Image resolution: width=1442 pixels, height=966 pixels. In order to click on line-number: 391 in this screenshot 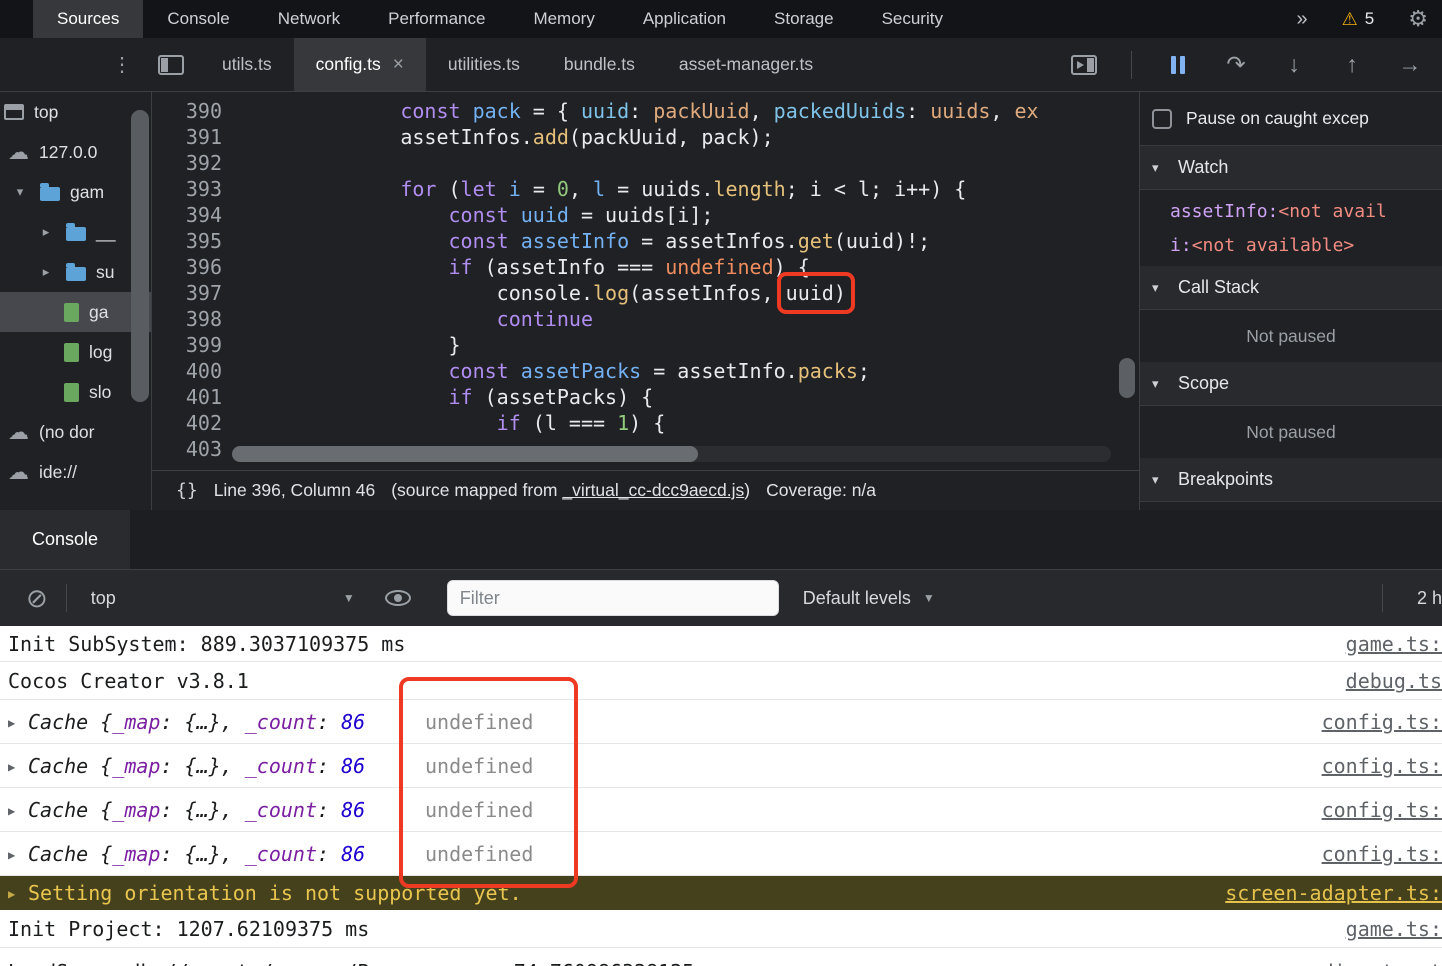, I will do `click(192, 137)`.